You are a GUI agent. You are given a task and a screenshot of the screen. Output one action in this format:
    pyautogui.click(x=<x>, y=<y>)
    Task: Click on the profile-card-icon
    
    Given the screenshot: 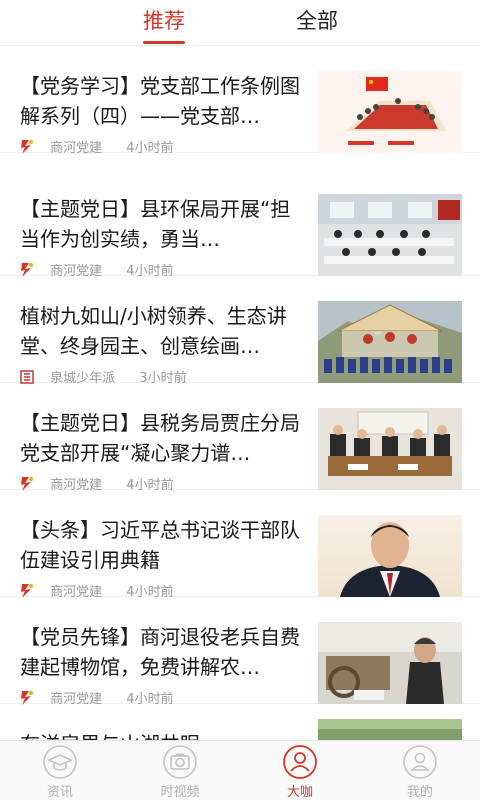 What is the action you would take?
    pyautogui.click(x=420, y=762)
    